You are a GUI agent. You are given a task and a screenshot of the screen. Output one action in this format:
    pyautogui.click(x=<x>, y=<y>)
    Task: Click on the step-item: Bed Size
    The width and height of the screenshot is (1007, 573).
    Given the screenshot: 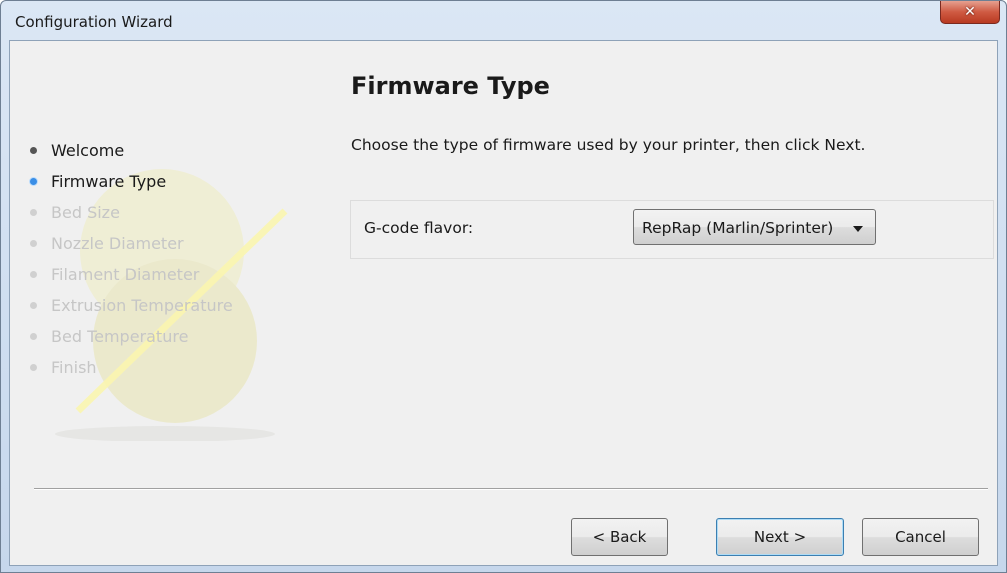 What is the action you would take?
    pyautogui.click(x=128, y=212)
    